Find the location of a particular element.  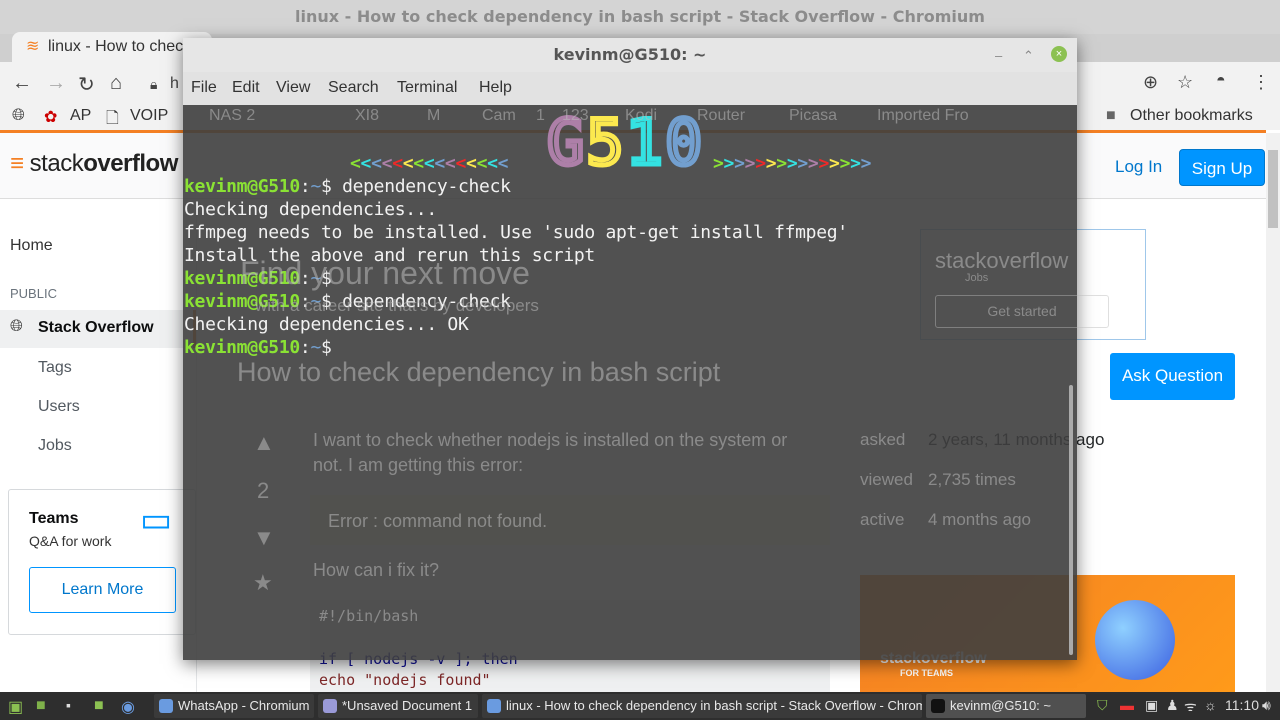

question-body-line2: not. I am getting this error: is located at coordinates (418, 465).